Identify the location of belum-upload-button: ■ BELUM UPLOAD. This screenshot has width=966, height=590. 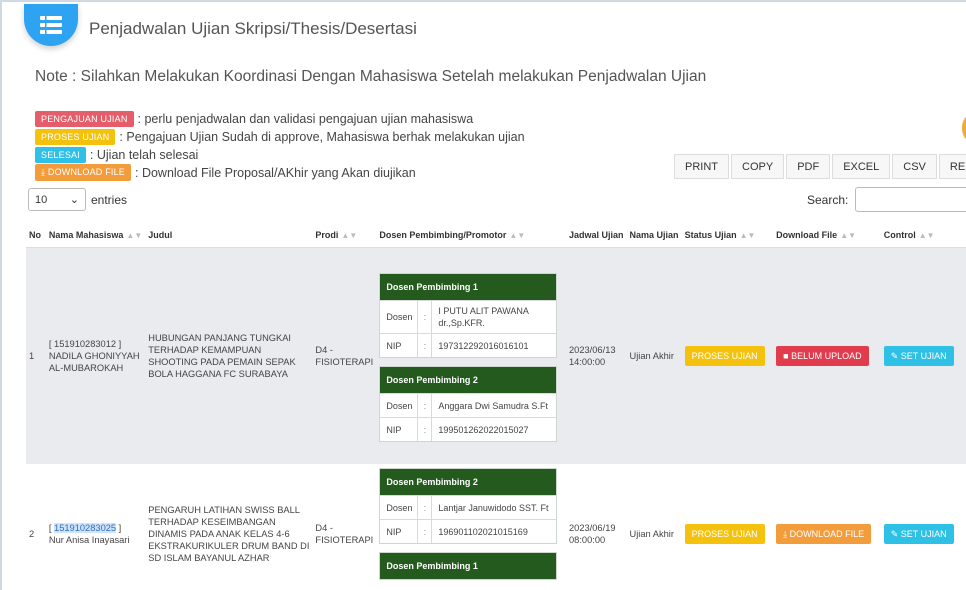
(822, 355).